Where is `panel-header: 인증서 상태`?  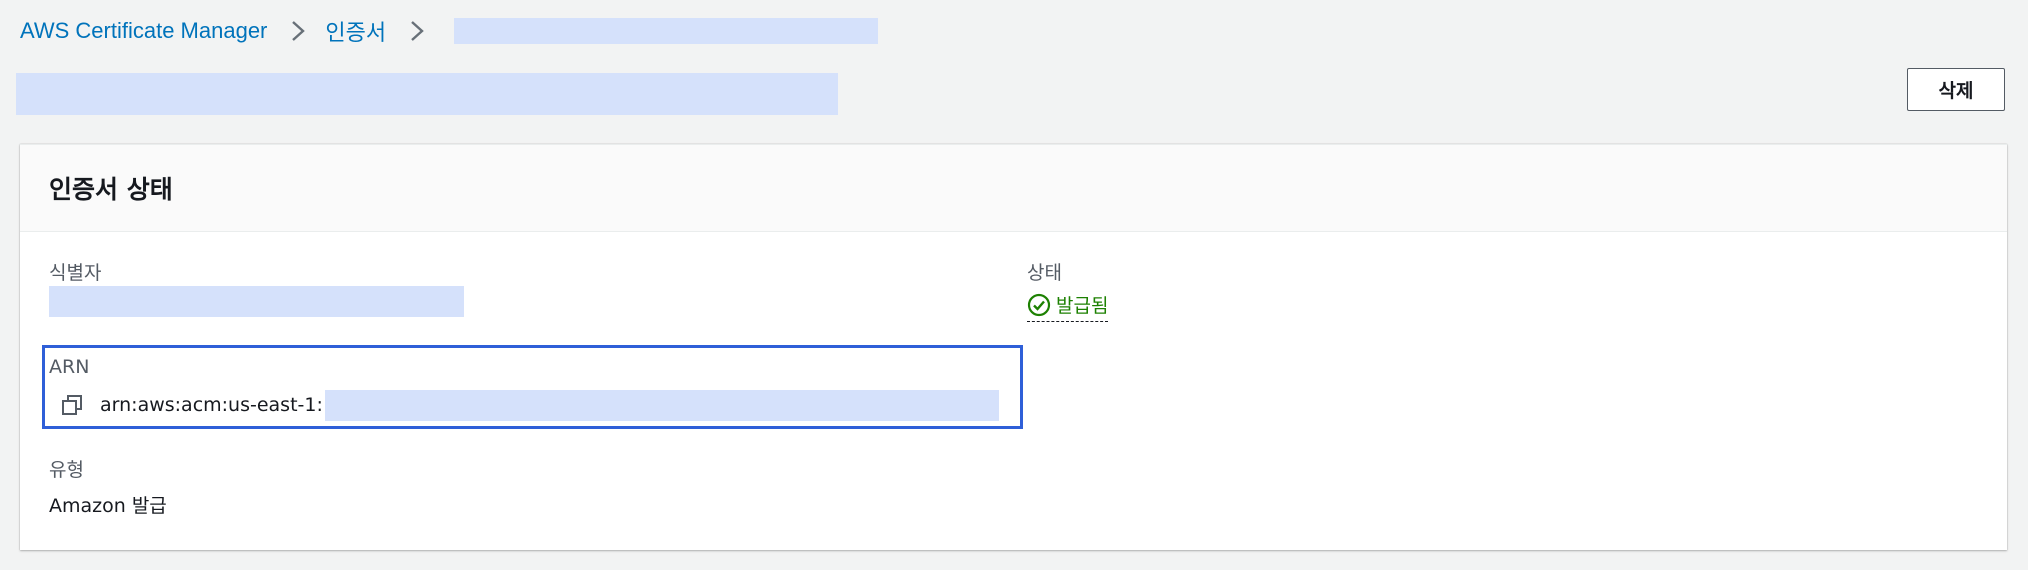 panel-header: 인증서 상태 is located at coordinates (1013, 188).